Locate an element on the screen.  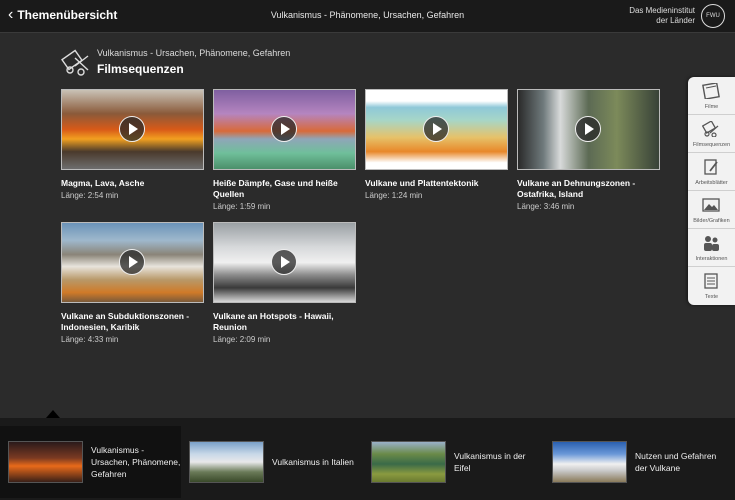
document-icon is located at coordinates (711, 281).